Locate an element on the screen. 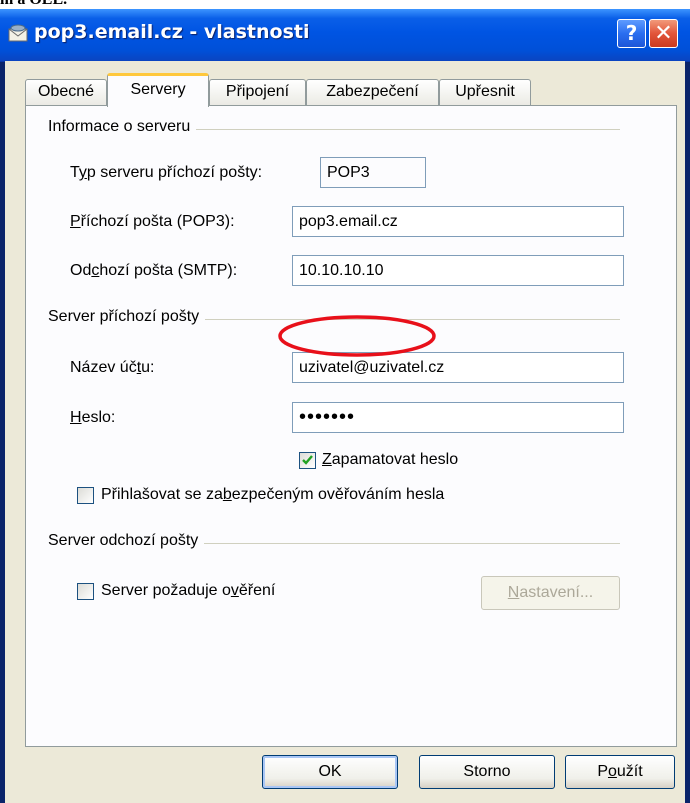 Image resolution: width=690 pixels, height=803 pixels. outgoing-server-group-label: Server odchozí pošty is located at coordinates (126, 541).